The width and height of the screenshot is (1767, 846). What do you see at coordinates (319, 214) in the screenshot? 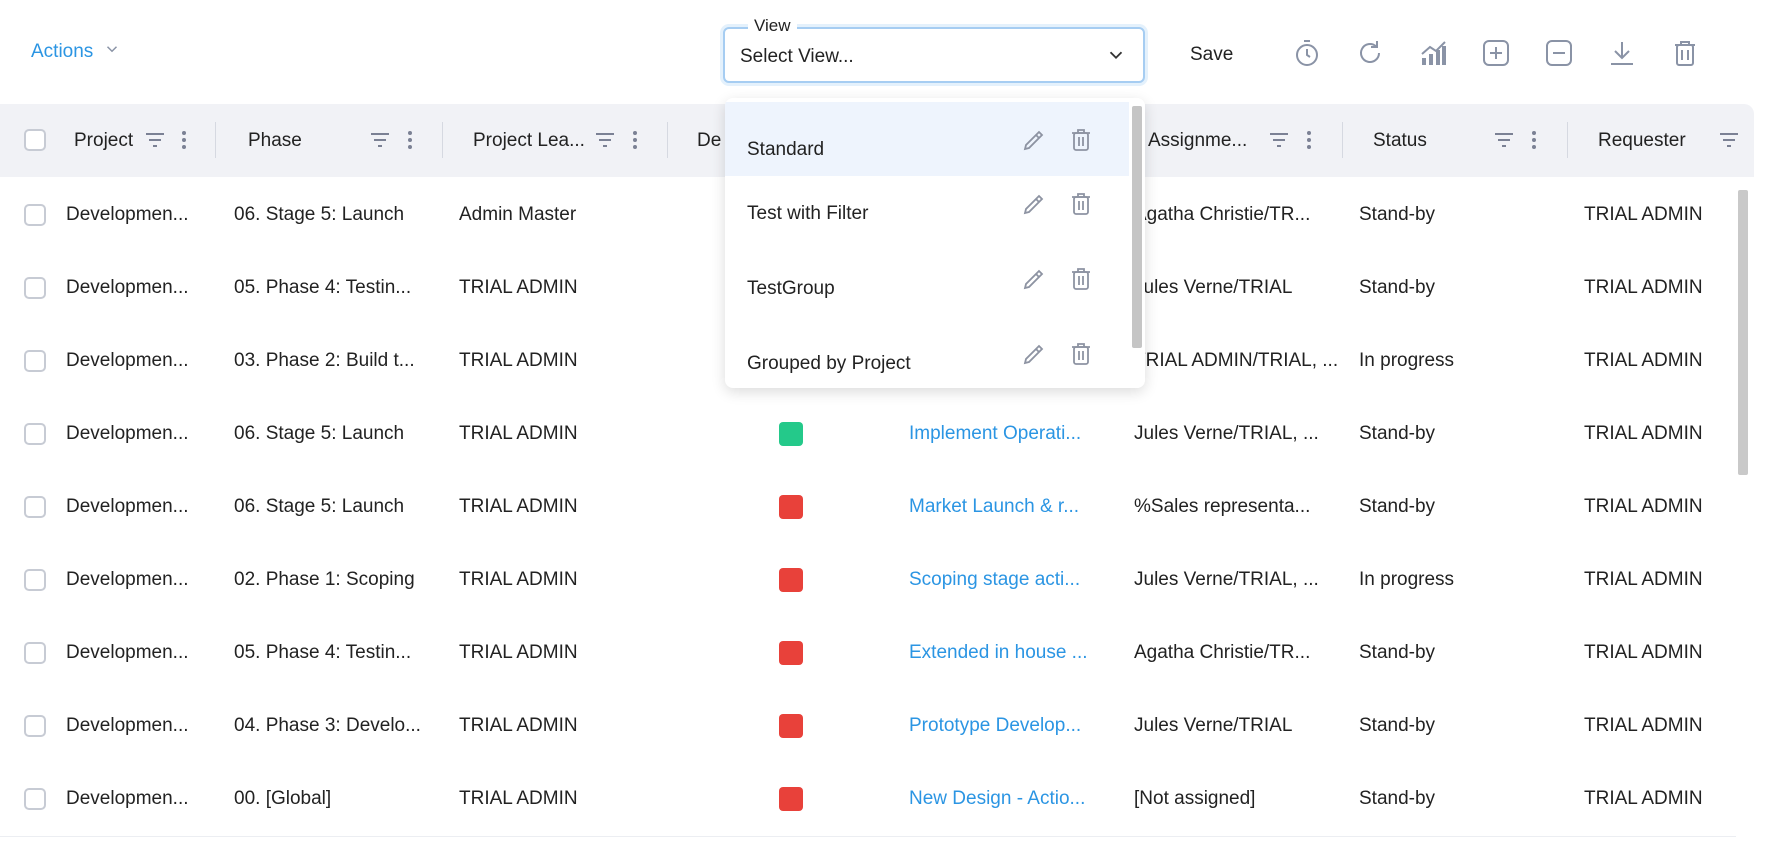
I see `cell-phase: 06. Stage 5: Launch` at bounding box center [319, 214].